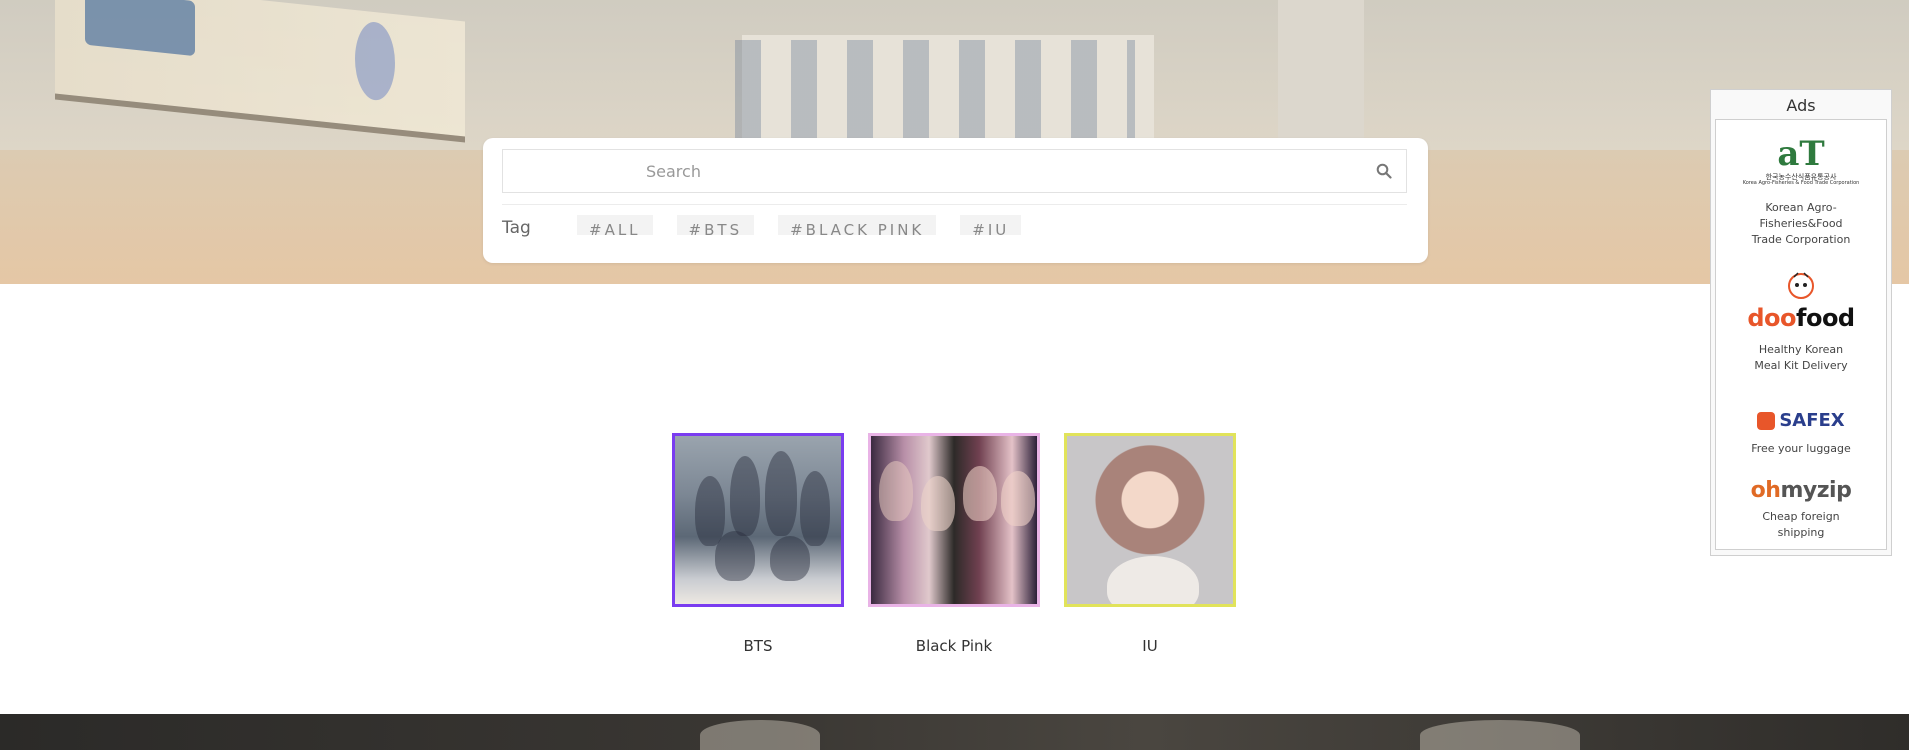  I want to click on tag-bts: #BTS, so click(715, 227).